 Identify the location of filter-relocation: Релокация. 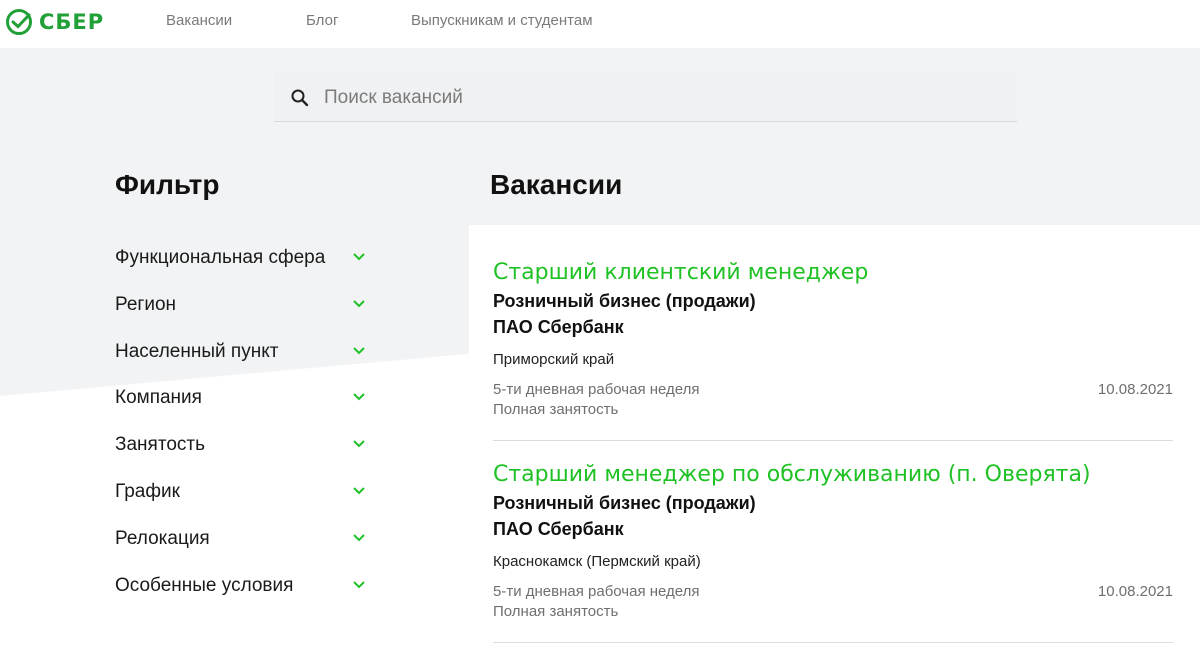
(245, 539).